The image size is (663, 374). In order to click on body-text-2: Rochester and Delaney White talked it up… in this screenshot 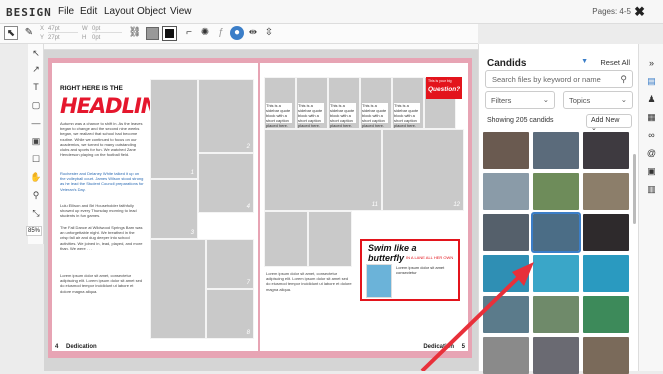, I will do `click(102, 181)`.